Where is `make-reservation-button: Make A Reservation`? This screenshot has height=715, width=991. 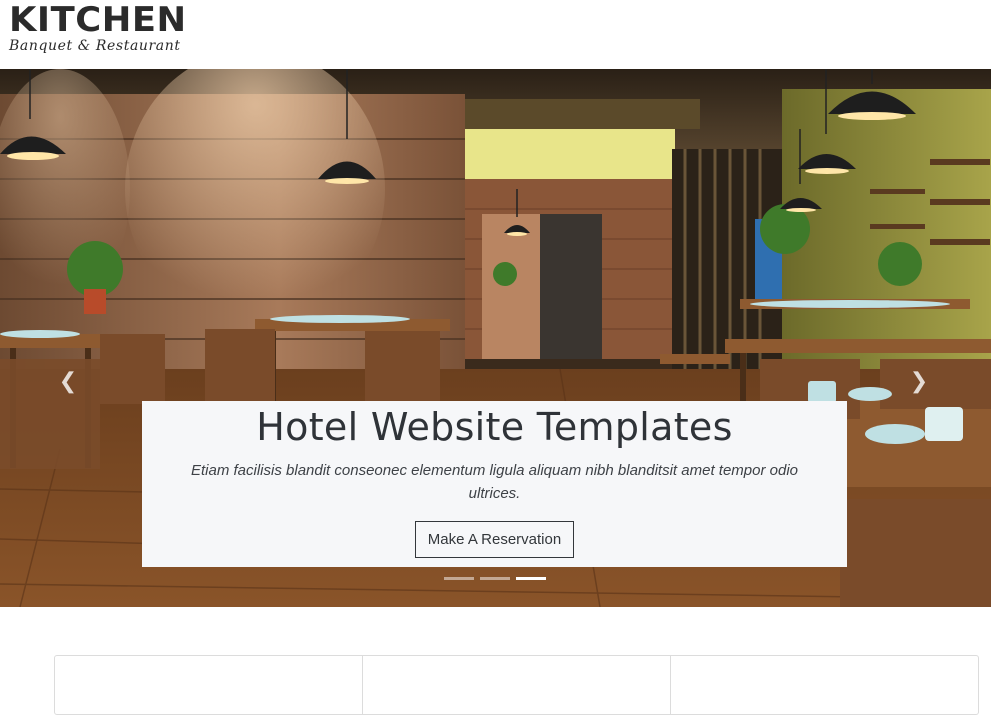
make-reservation-button: Make A Reservation is located at coordinates (494, 539).